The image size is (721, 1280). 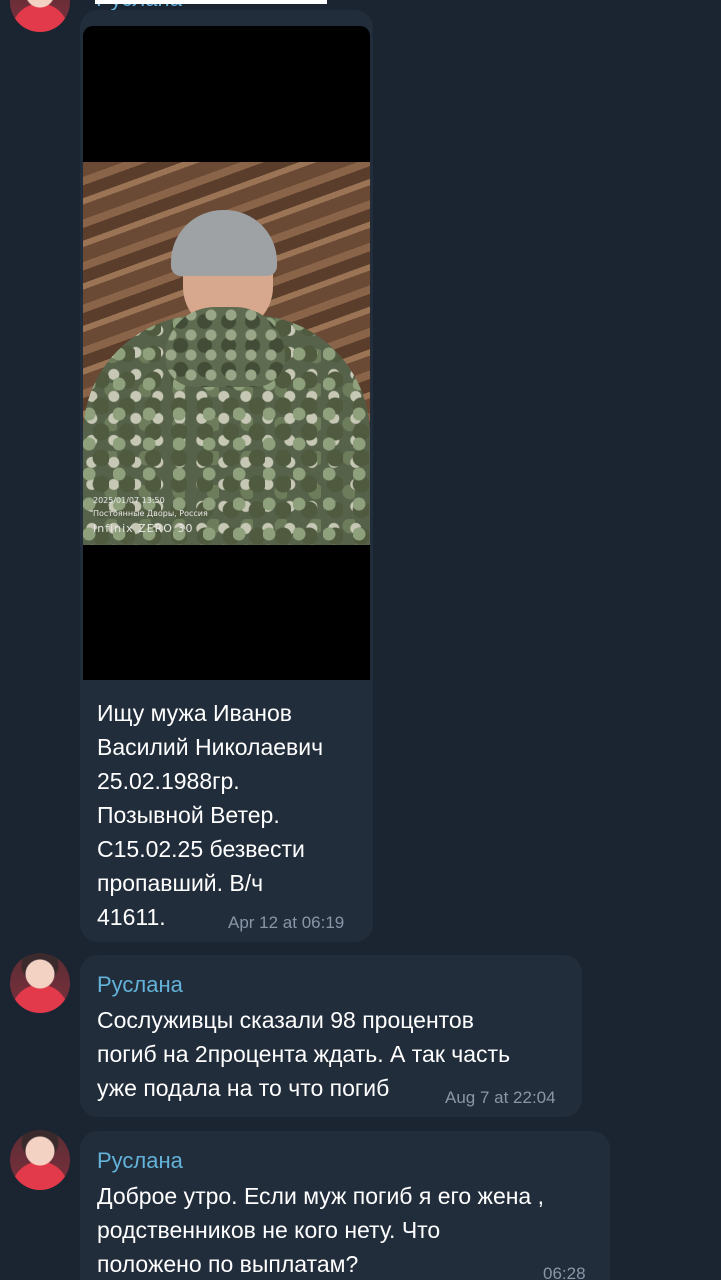 I want to click on scroll-indicator, so click(x=211, y=2).